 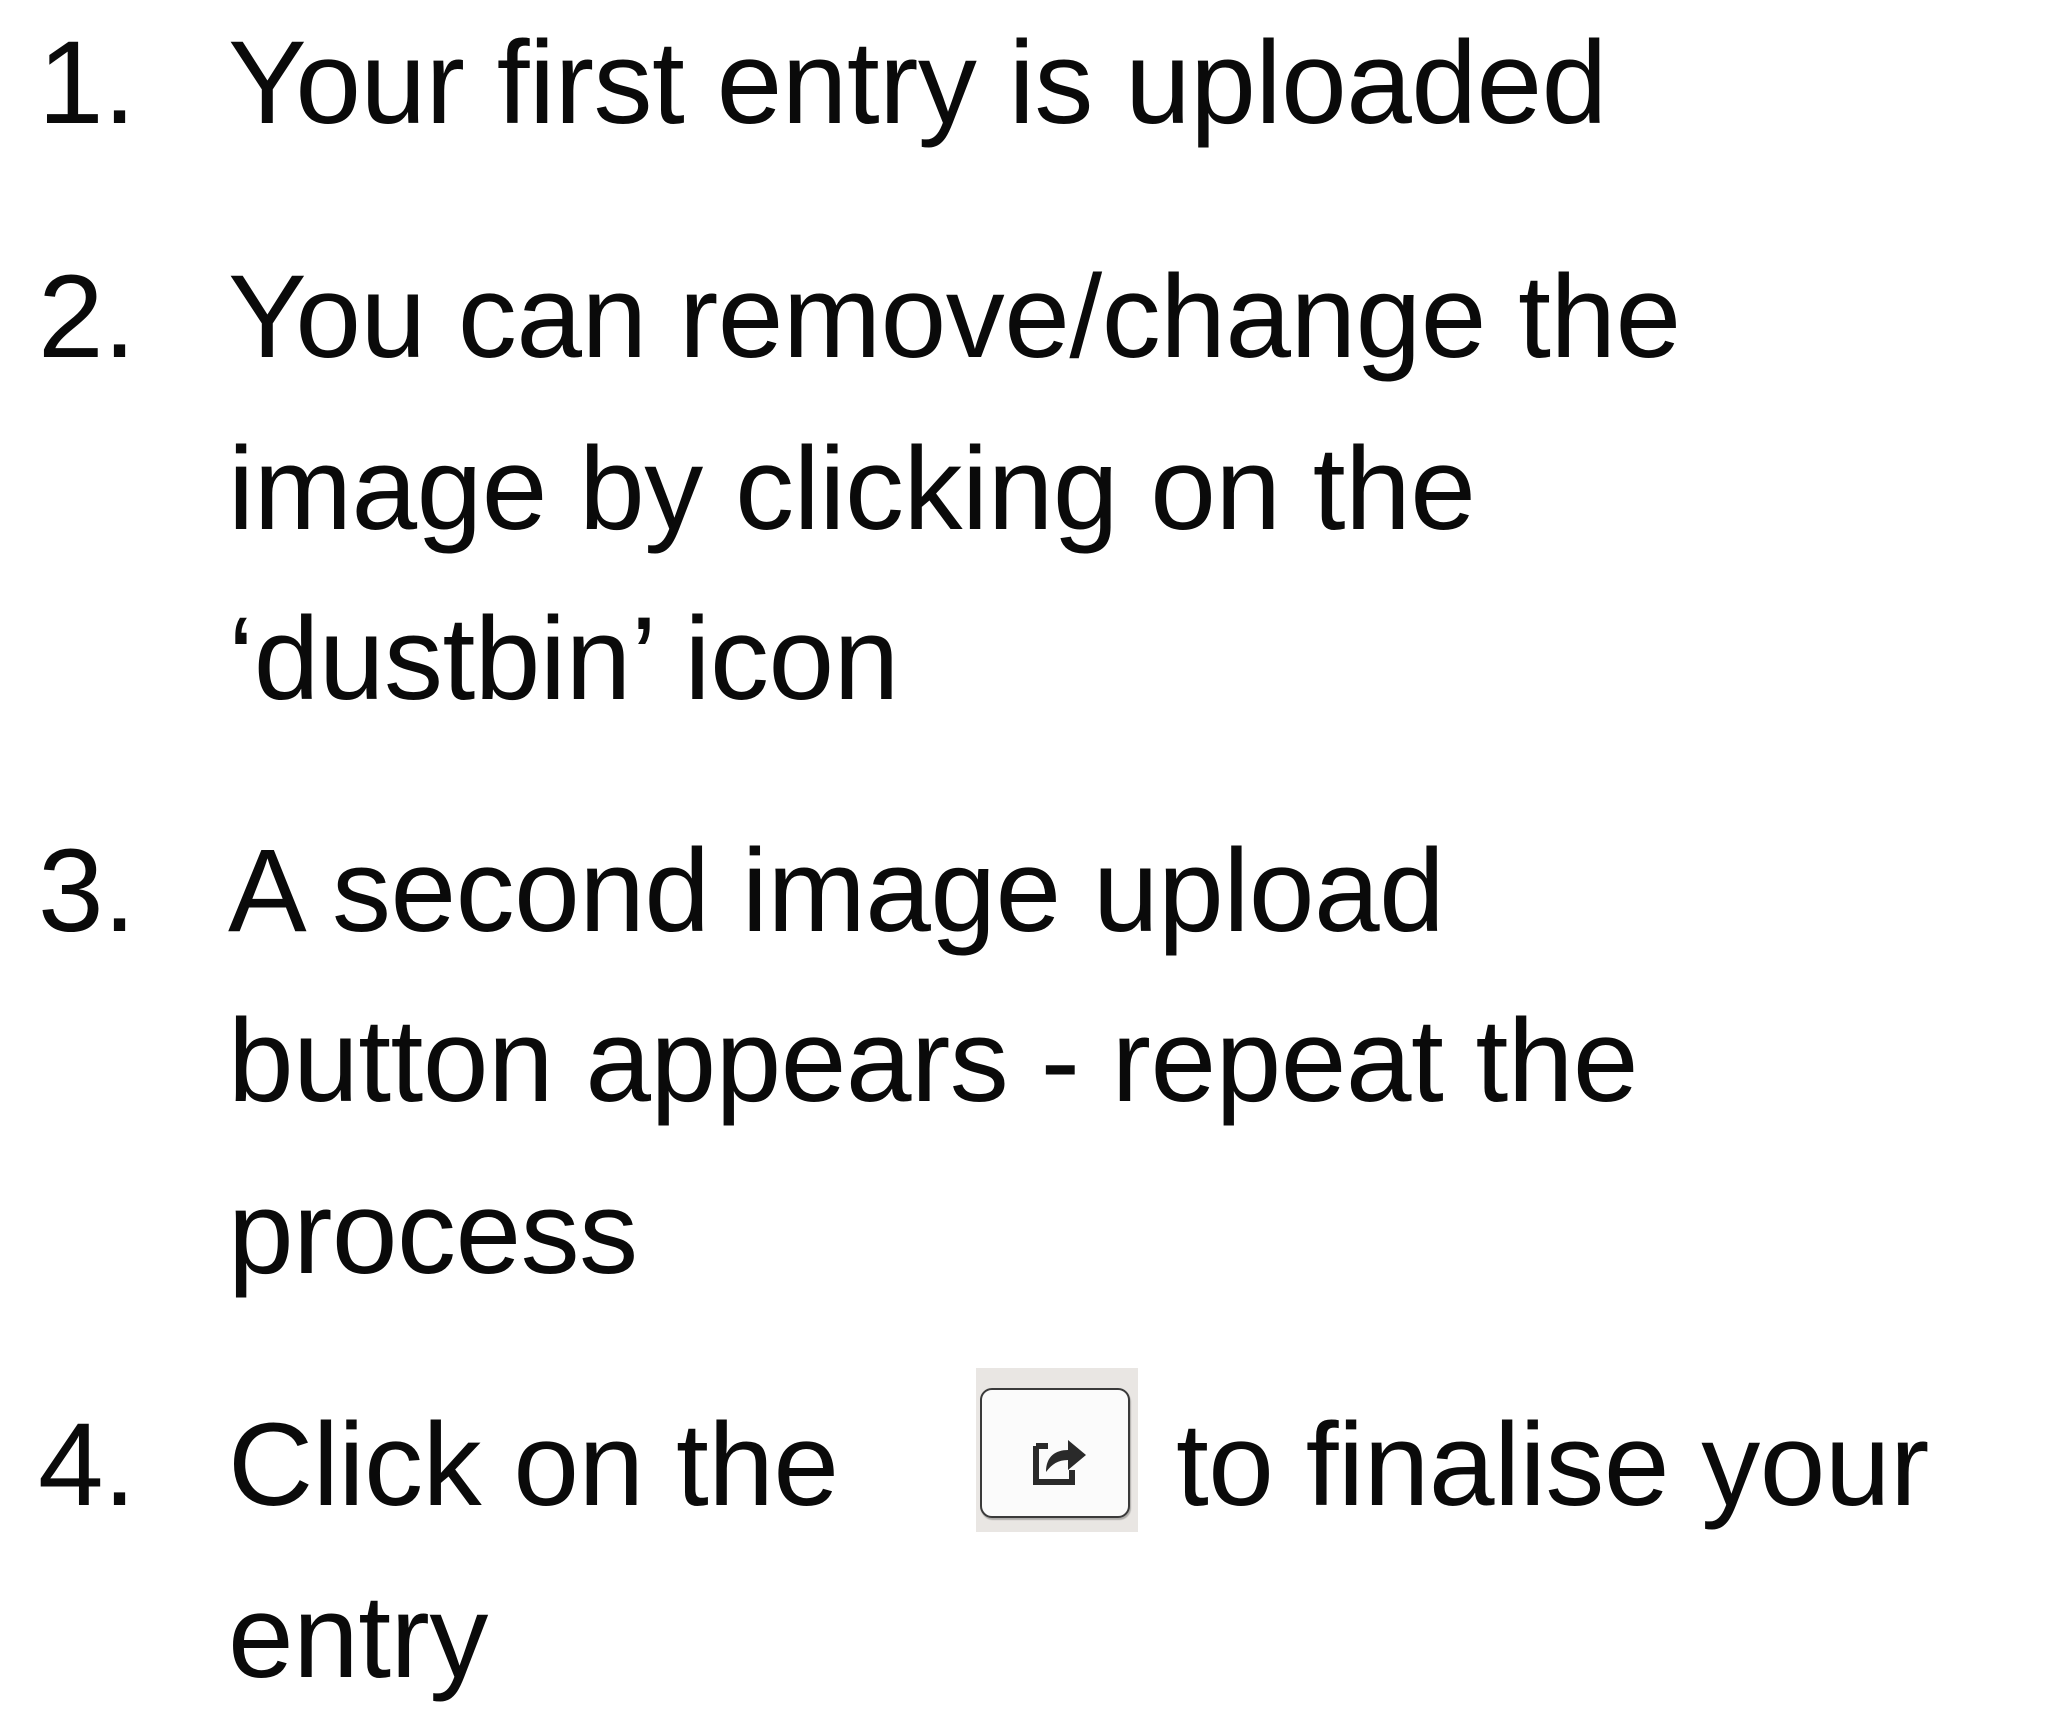 What do you see at coordinates (87, 1465) in the screenshot?
I see `step-4-number: 4.` at bounding box center [87, 1465].